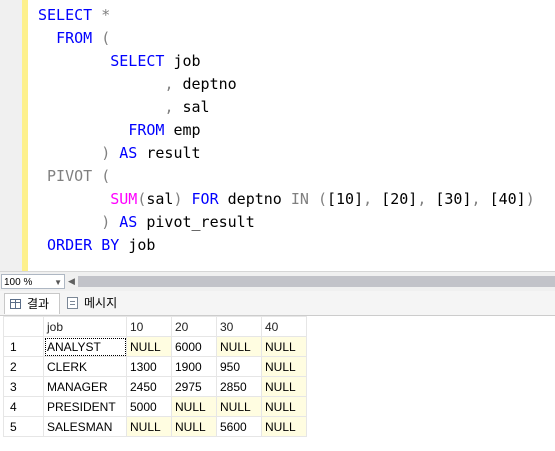 This screenshot has width=555, height=451. I want to click on column-header: 40, so click(284, 326).